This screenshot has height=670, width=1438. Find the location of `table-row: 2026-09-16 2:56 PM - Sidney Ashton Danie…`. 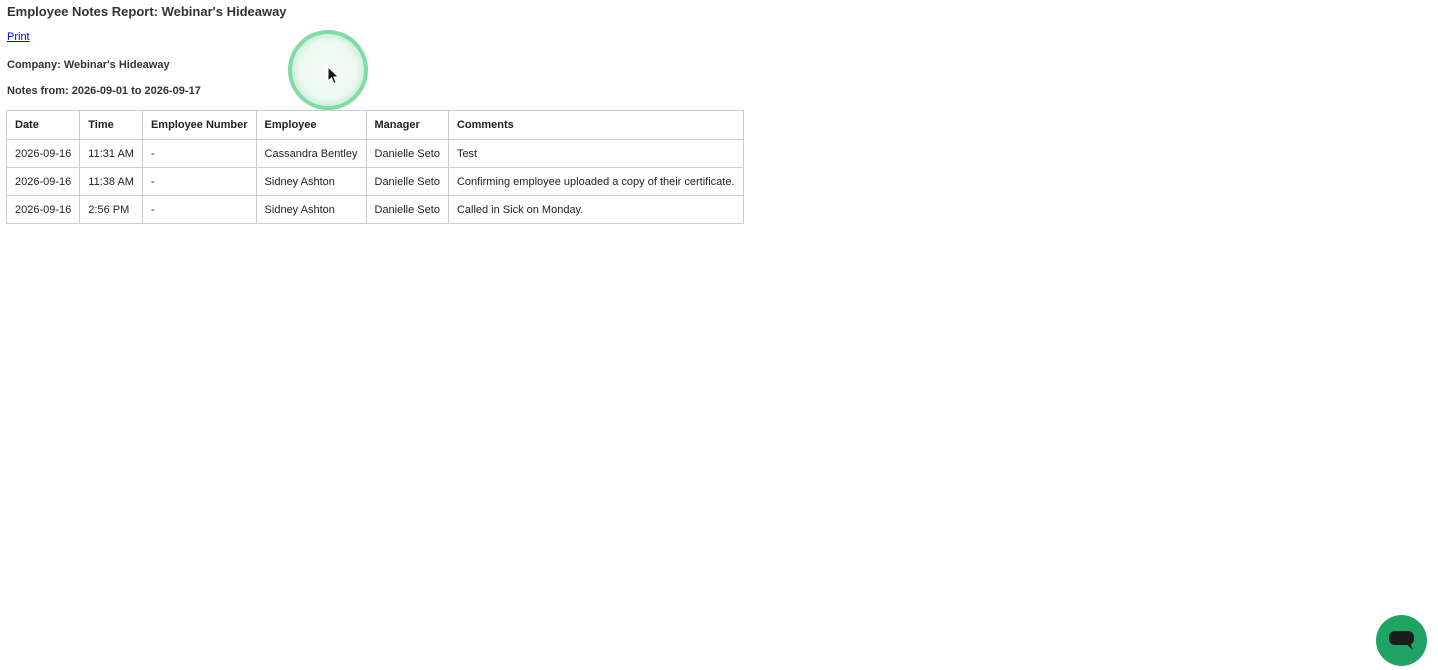

table-row: 2026-09-16 2:56 PM - Sidney Ashton Danie… is located at coordinates (374, 209).